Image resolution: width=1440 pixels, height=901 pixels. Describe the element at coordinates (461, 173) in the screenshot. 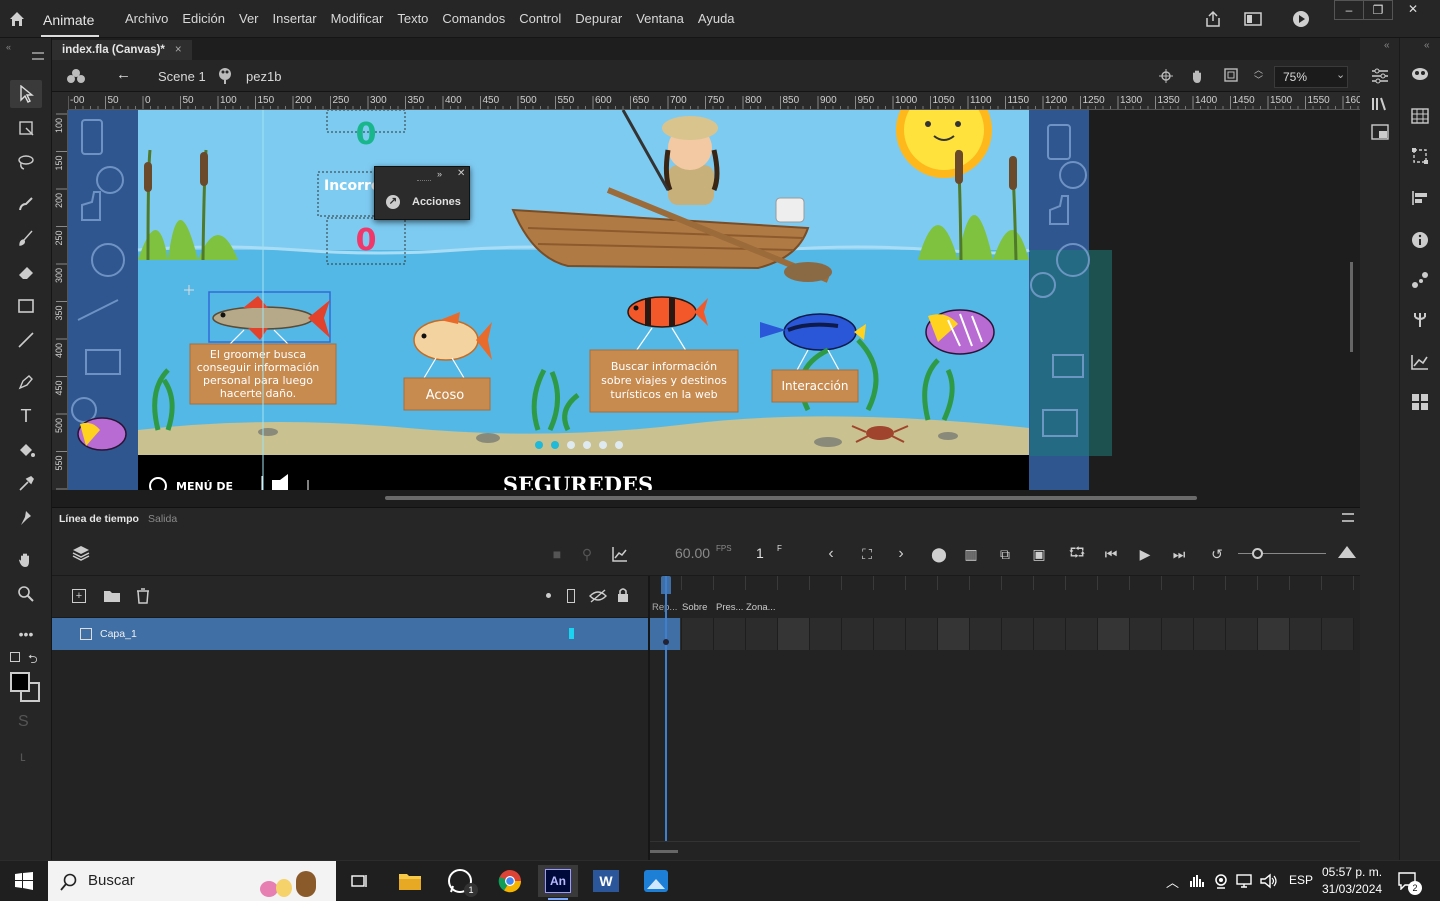

I see `close-panel-icon: ✕` at that location.